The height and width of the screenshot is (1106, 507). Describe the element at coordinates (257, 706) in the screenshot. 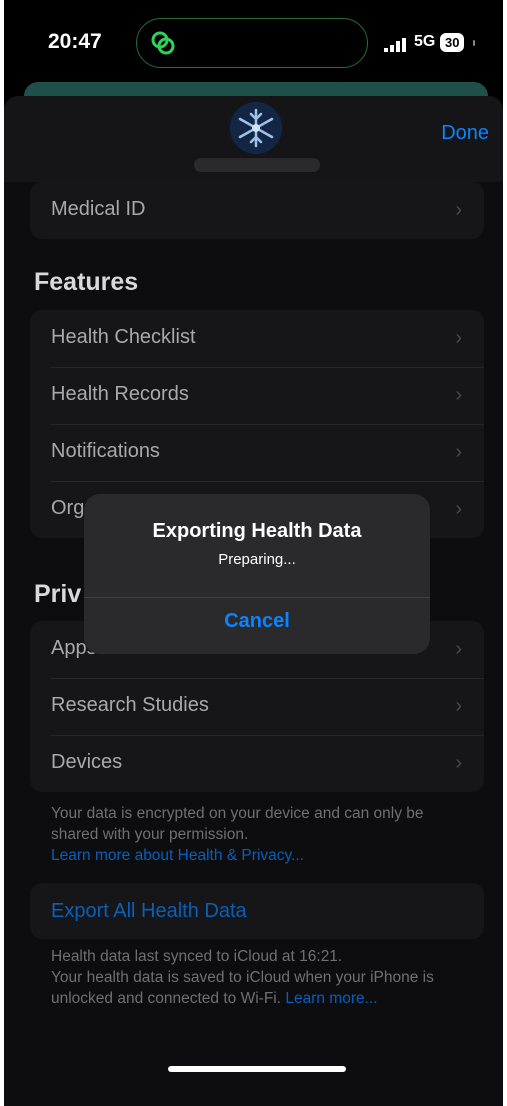

I see `list-item-research-studies: Research Studies ›` at that location.